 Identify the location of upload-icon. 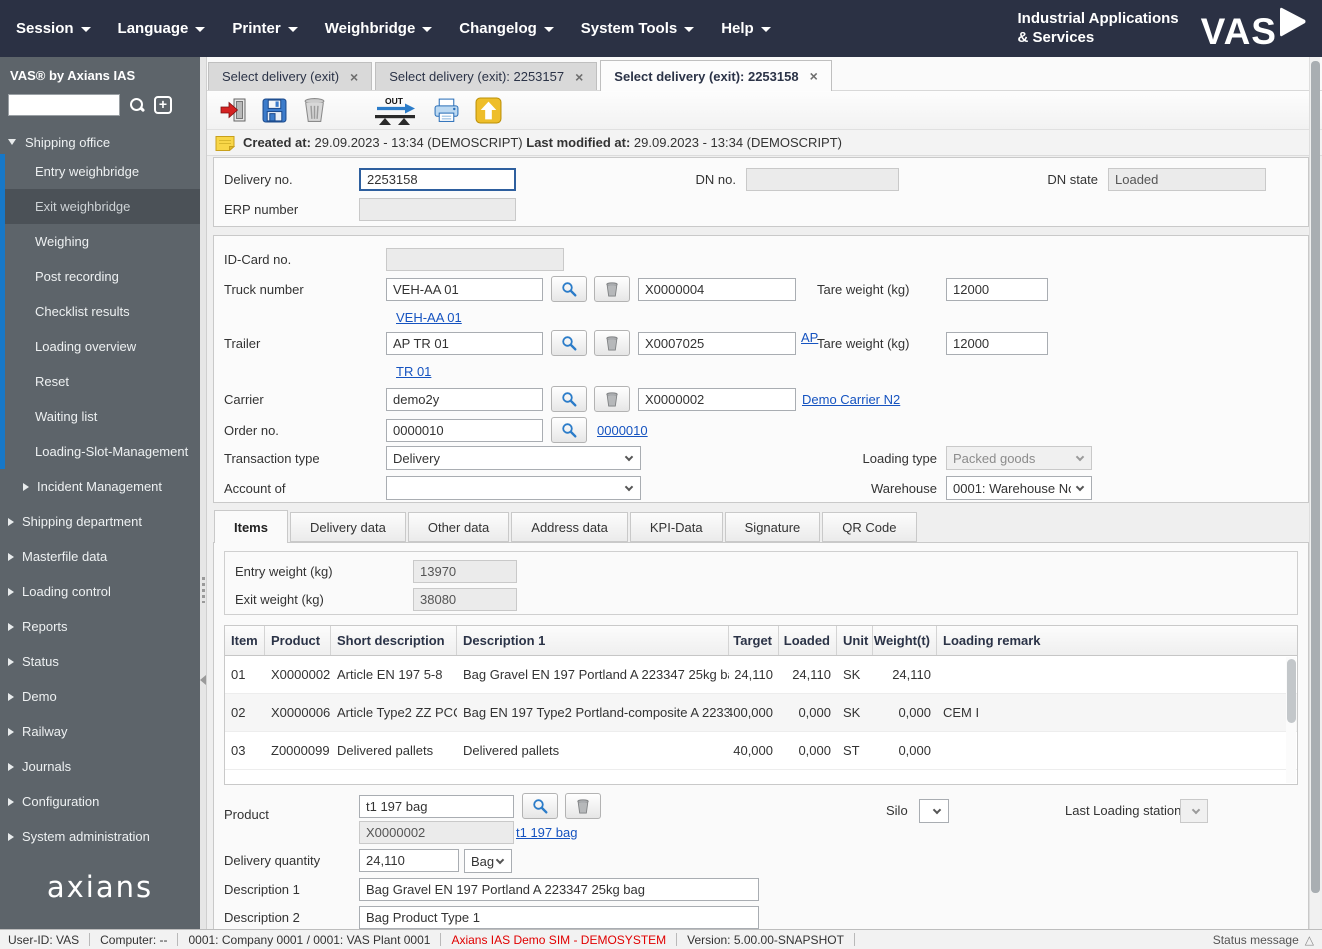
(488, 110).